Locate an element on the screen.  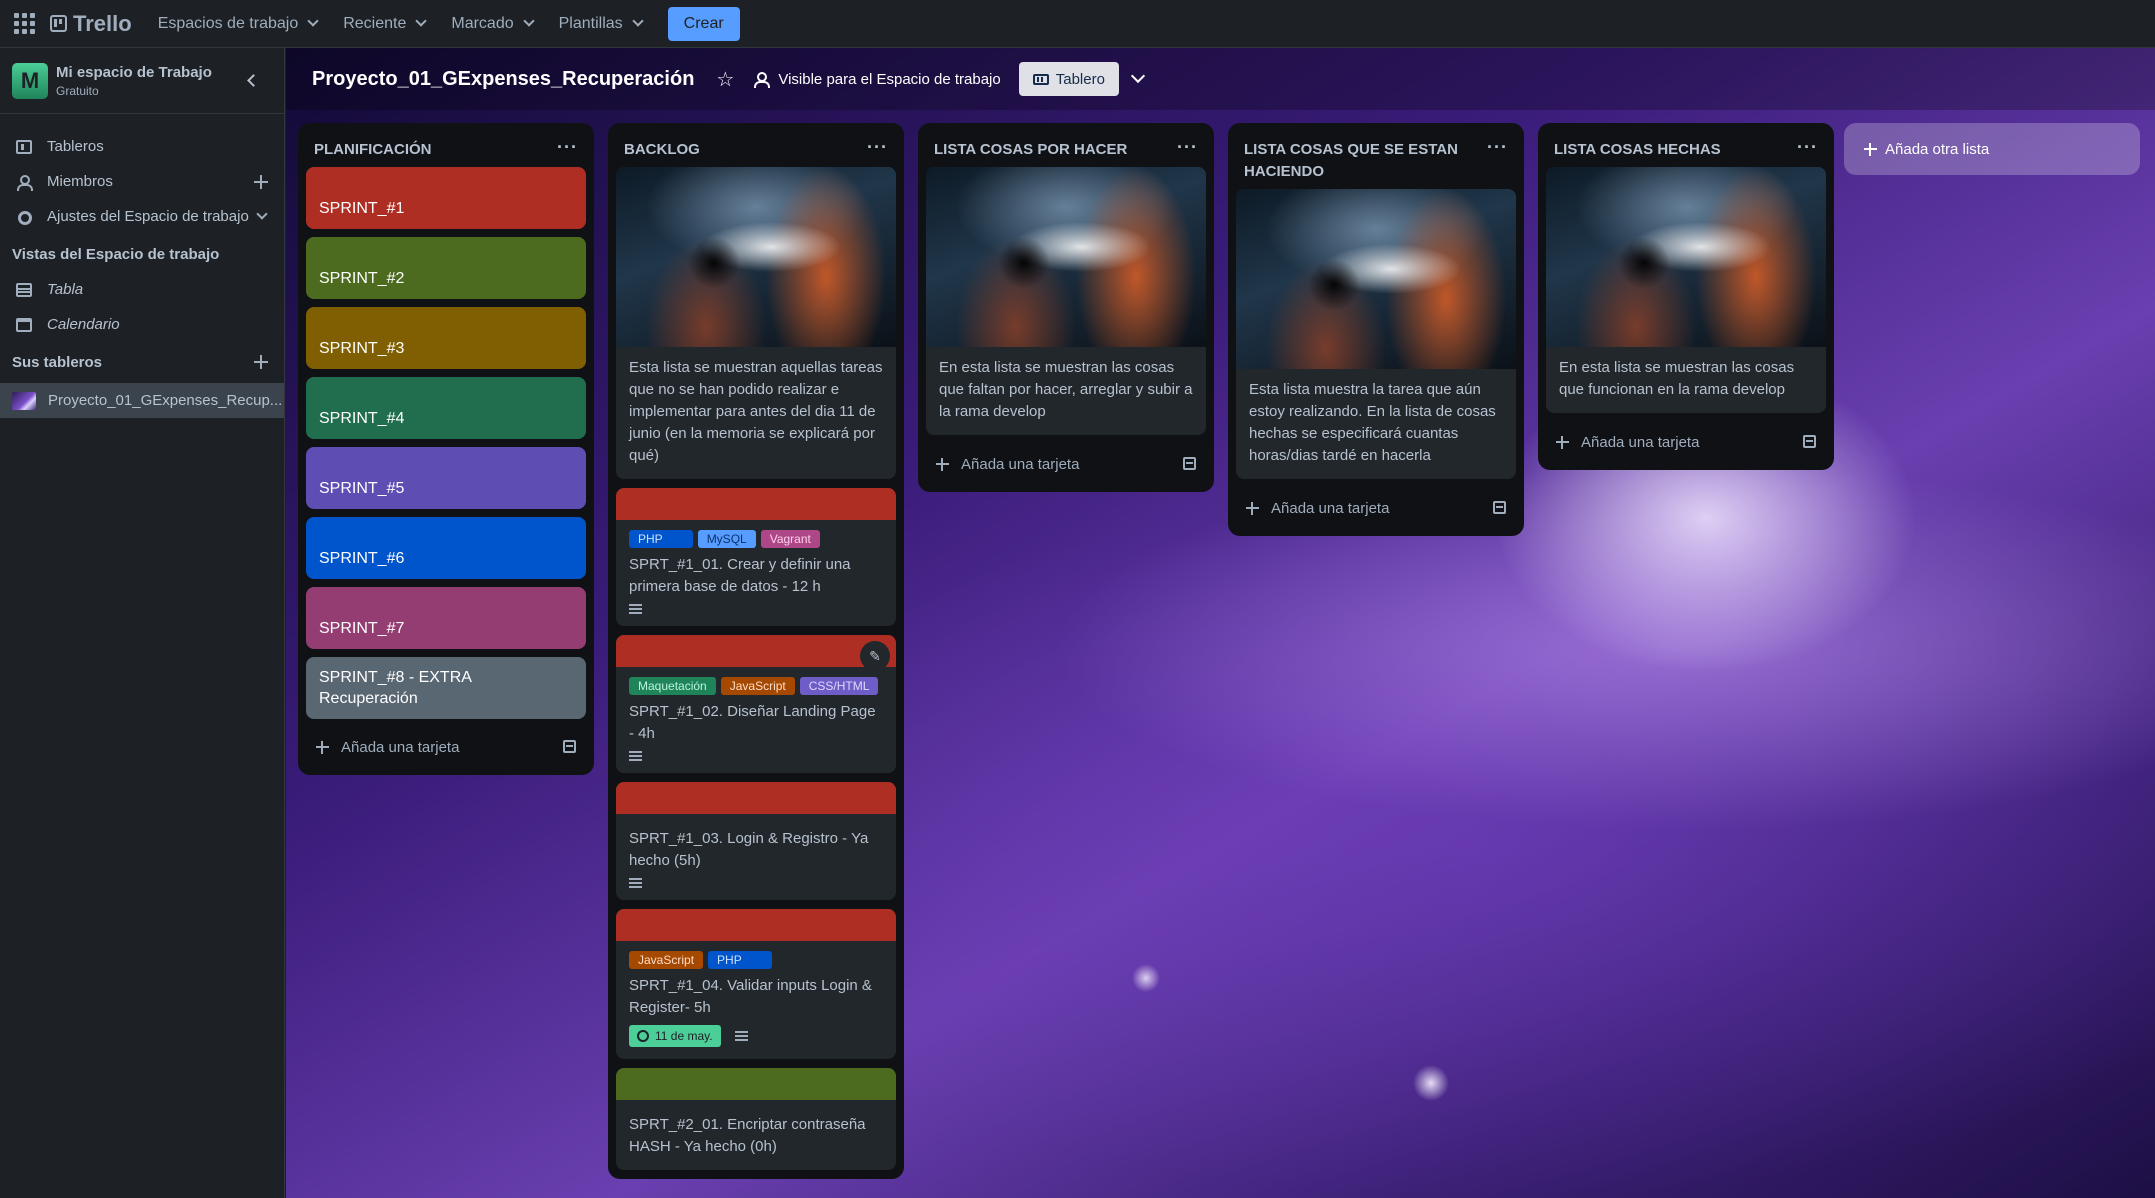
app-switcher-icon is located at coordinates (25, 23).